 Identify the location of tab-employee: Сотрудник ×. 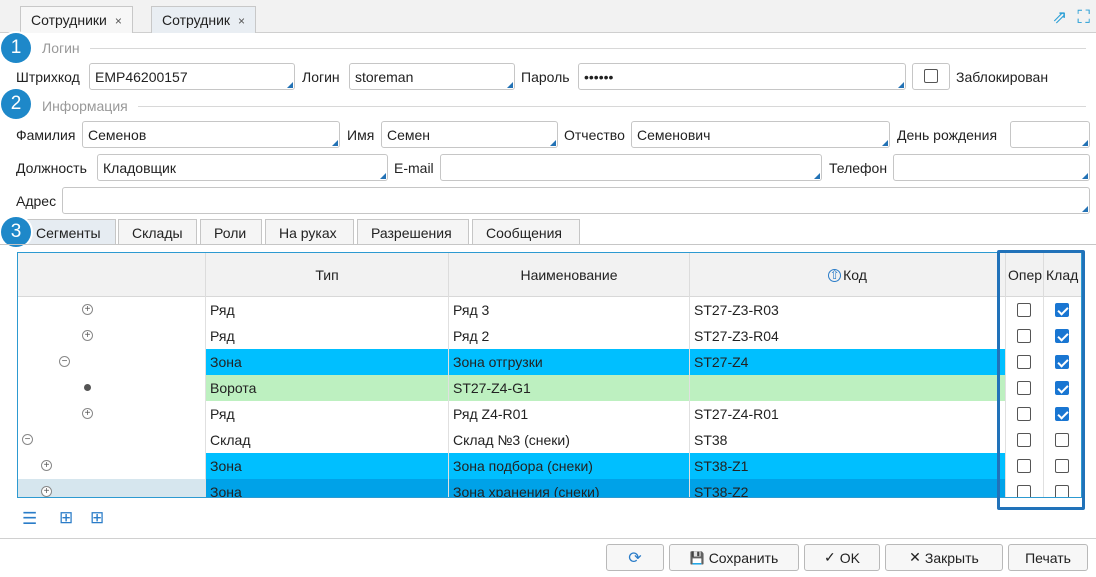
(204, 19).